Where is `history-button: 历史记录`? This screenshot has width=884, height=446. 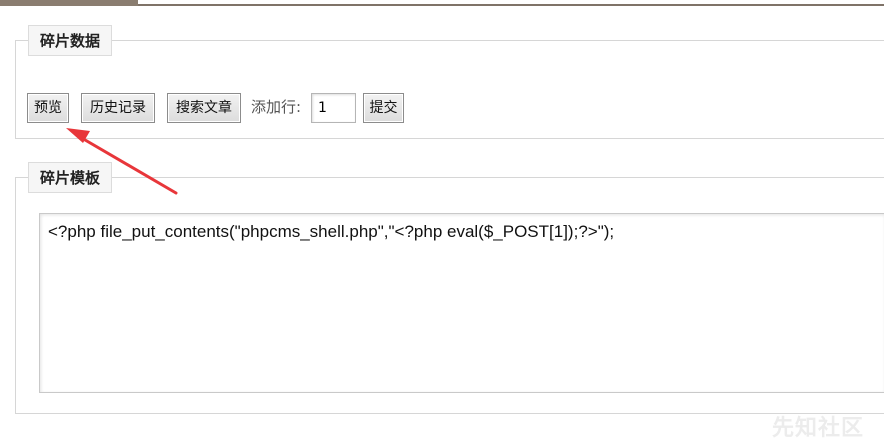
history-button: 历史记录 is located at coordinates (118, 108).